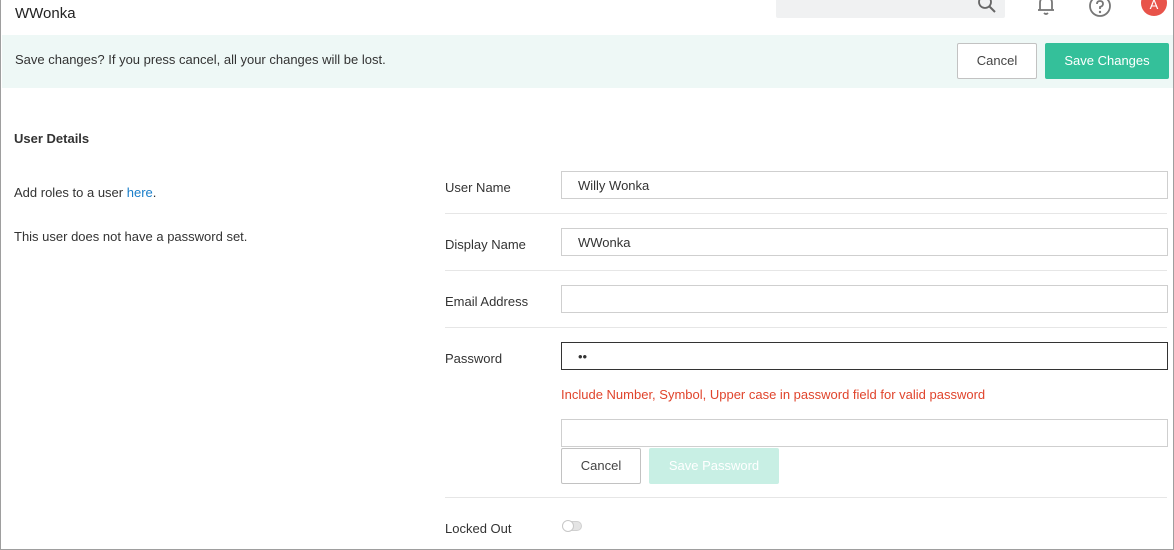  I want to click on locked-out-toggle, so click(572, 526).